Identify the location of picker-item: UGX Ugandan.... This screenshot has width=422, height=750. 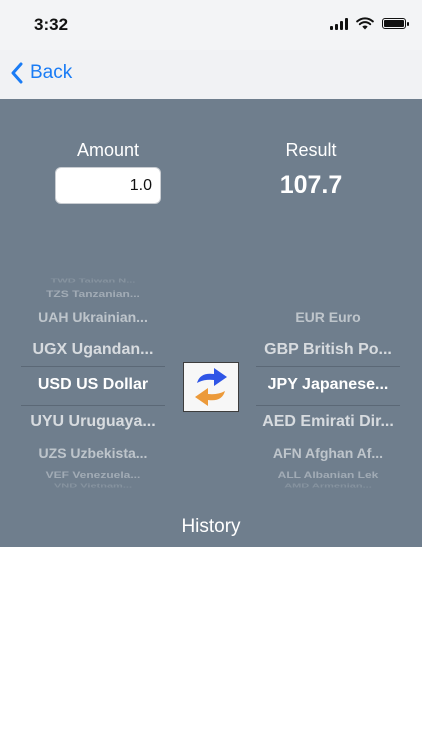
(93, 350).